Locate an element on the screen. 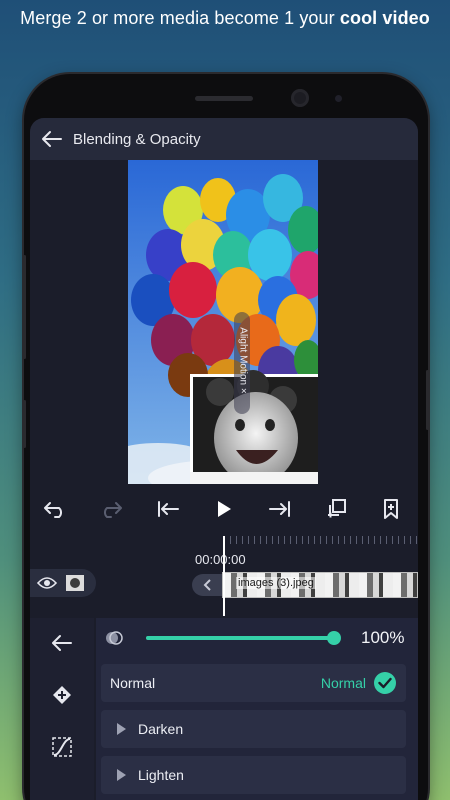 Image resolution: width=450 pixels, height=800 pixels. skip-to-end-button is located at coordinates (280, 509).